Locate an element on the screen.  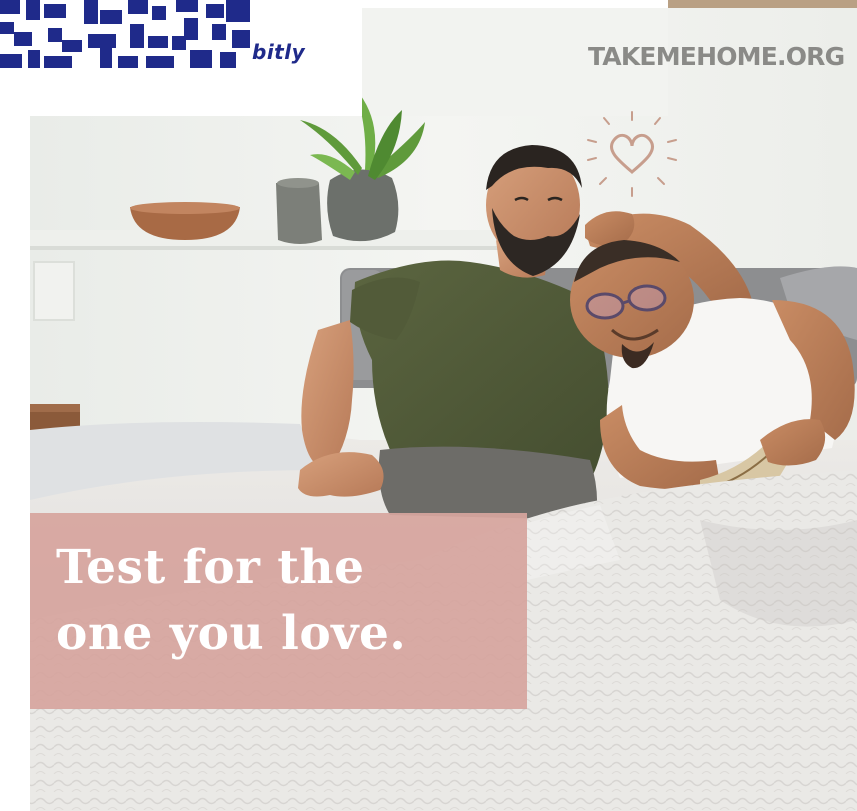
headline-line-2: one you love. is located at coordinates (231, 633).